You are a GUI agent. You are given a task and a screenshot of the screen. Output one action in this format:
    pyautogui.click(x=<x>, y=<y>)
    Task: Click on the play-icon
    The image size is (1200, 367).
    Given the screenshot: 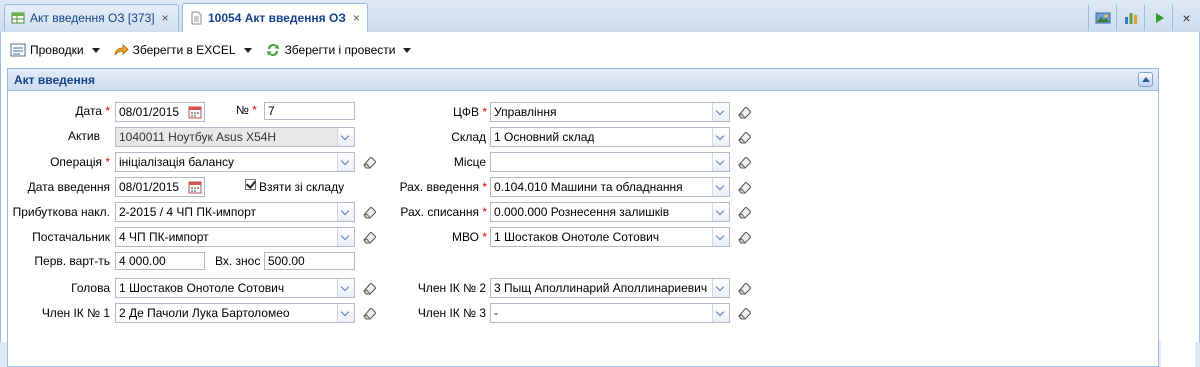 What is the action you would take?
    pyautogui.click(x=1158, y=17)
    